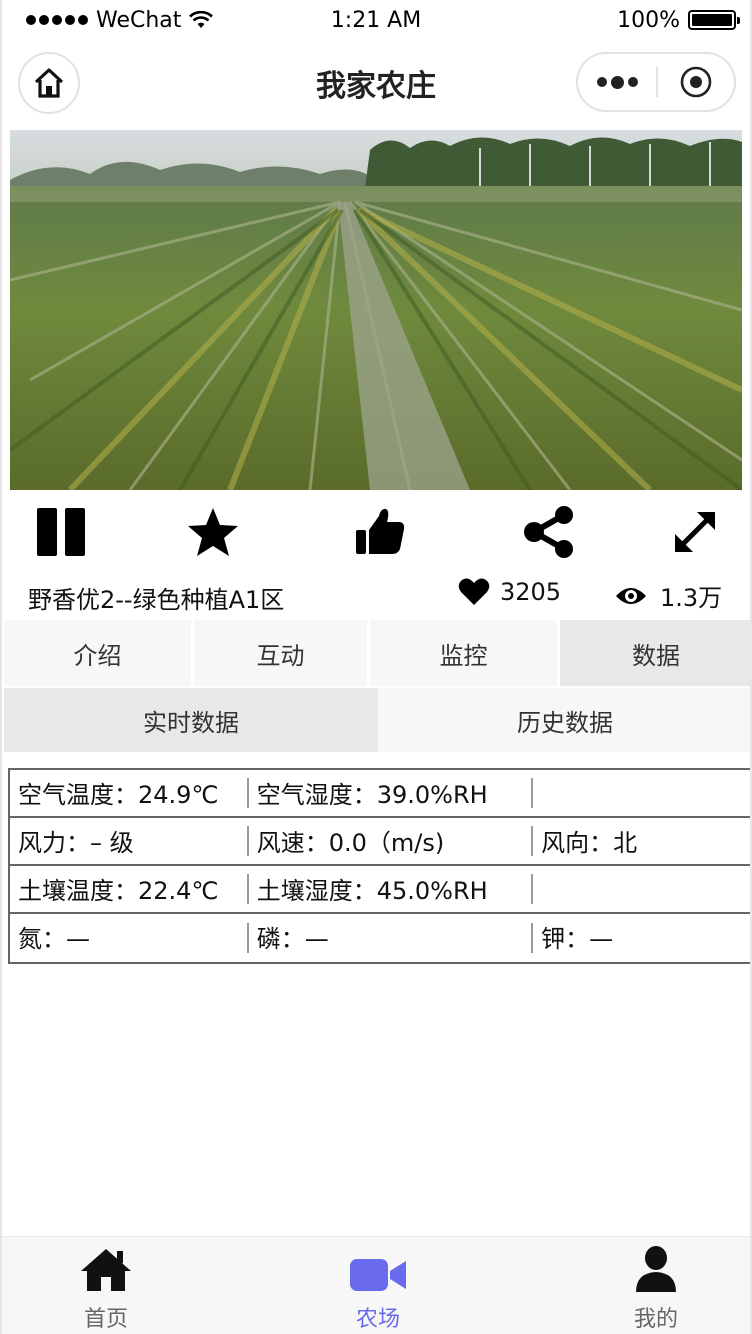  What do you see at coordinates (474, 591) in the screenshot?
I see `heart-icon` at bounding box center [474, 591].